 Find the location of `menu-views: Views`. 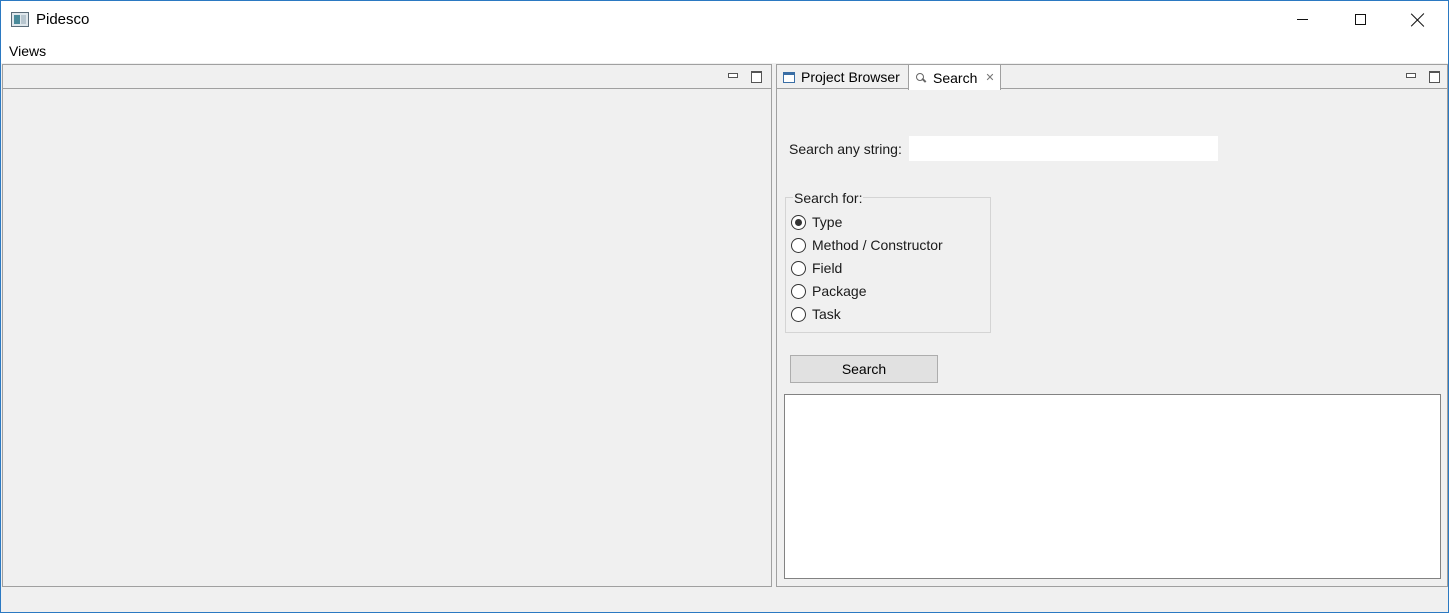

menu-views: Views is located at coordinates (27, 51).